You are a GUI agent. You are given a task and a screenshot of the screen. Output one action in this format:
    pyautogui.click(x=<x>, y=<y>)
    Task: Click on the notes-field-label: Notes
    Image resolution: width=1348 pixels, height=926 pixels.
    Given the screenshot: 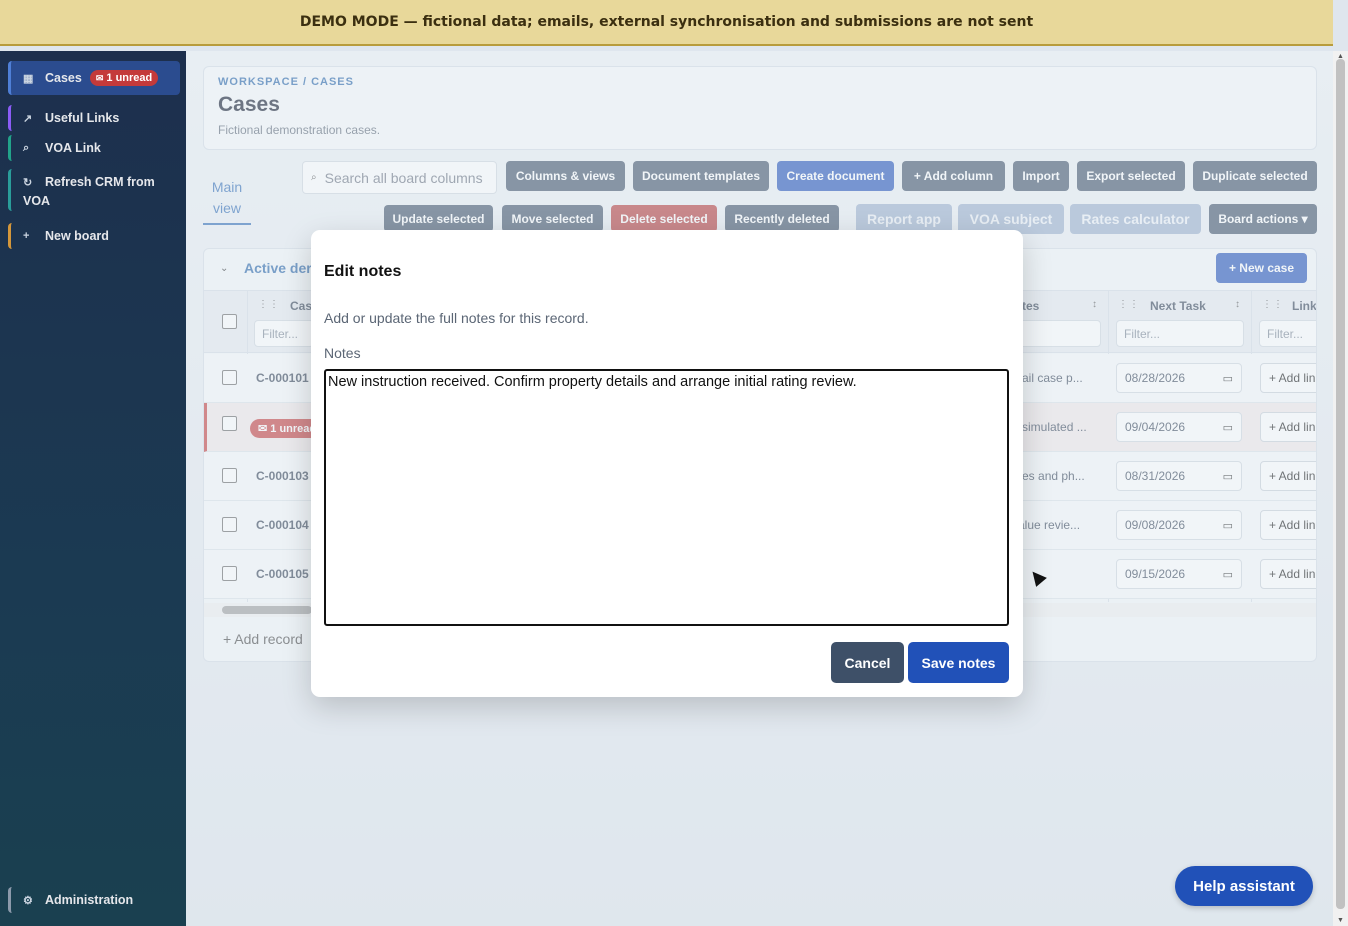 What is the action you would take?
    pyautogui.click(x=342, y=353)
    